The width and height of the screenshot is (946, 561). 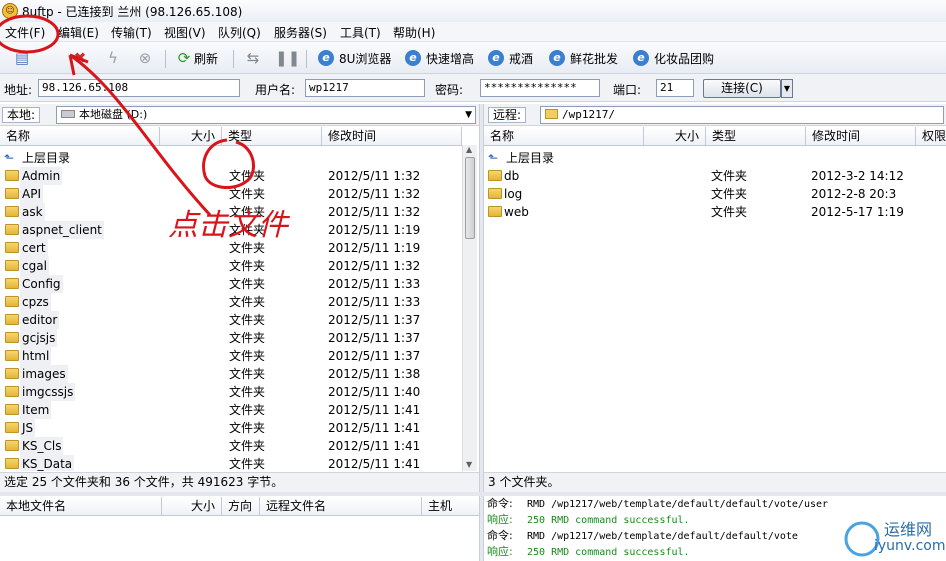 What do you see at coordinates (228, 163) in the screenshot?
I see `highlight-circle-column` at bounding box center [228, 163].